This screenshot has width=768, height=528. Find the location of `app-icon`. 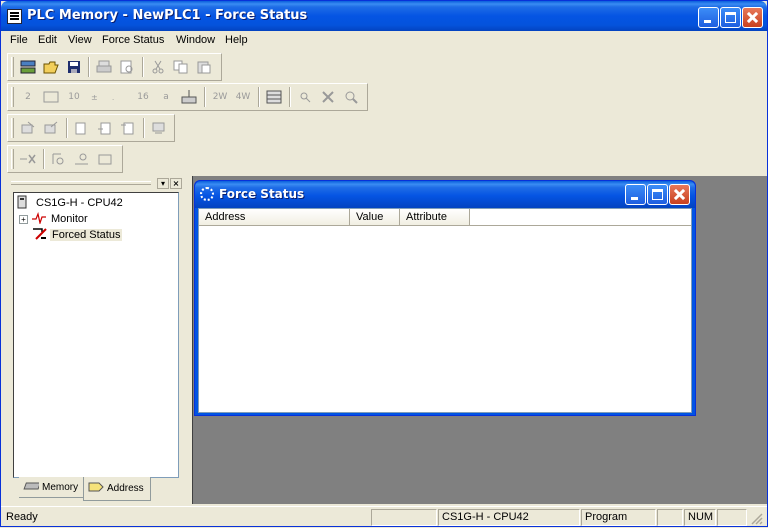

app-icon is located at coordinates (14, 16).